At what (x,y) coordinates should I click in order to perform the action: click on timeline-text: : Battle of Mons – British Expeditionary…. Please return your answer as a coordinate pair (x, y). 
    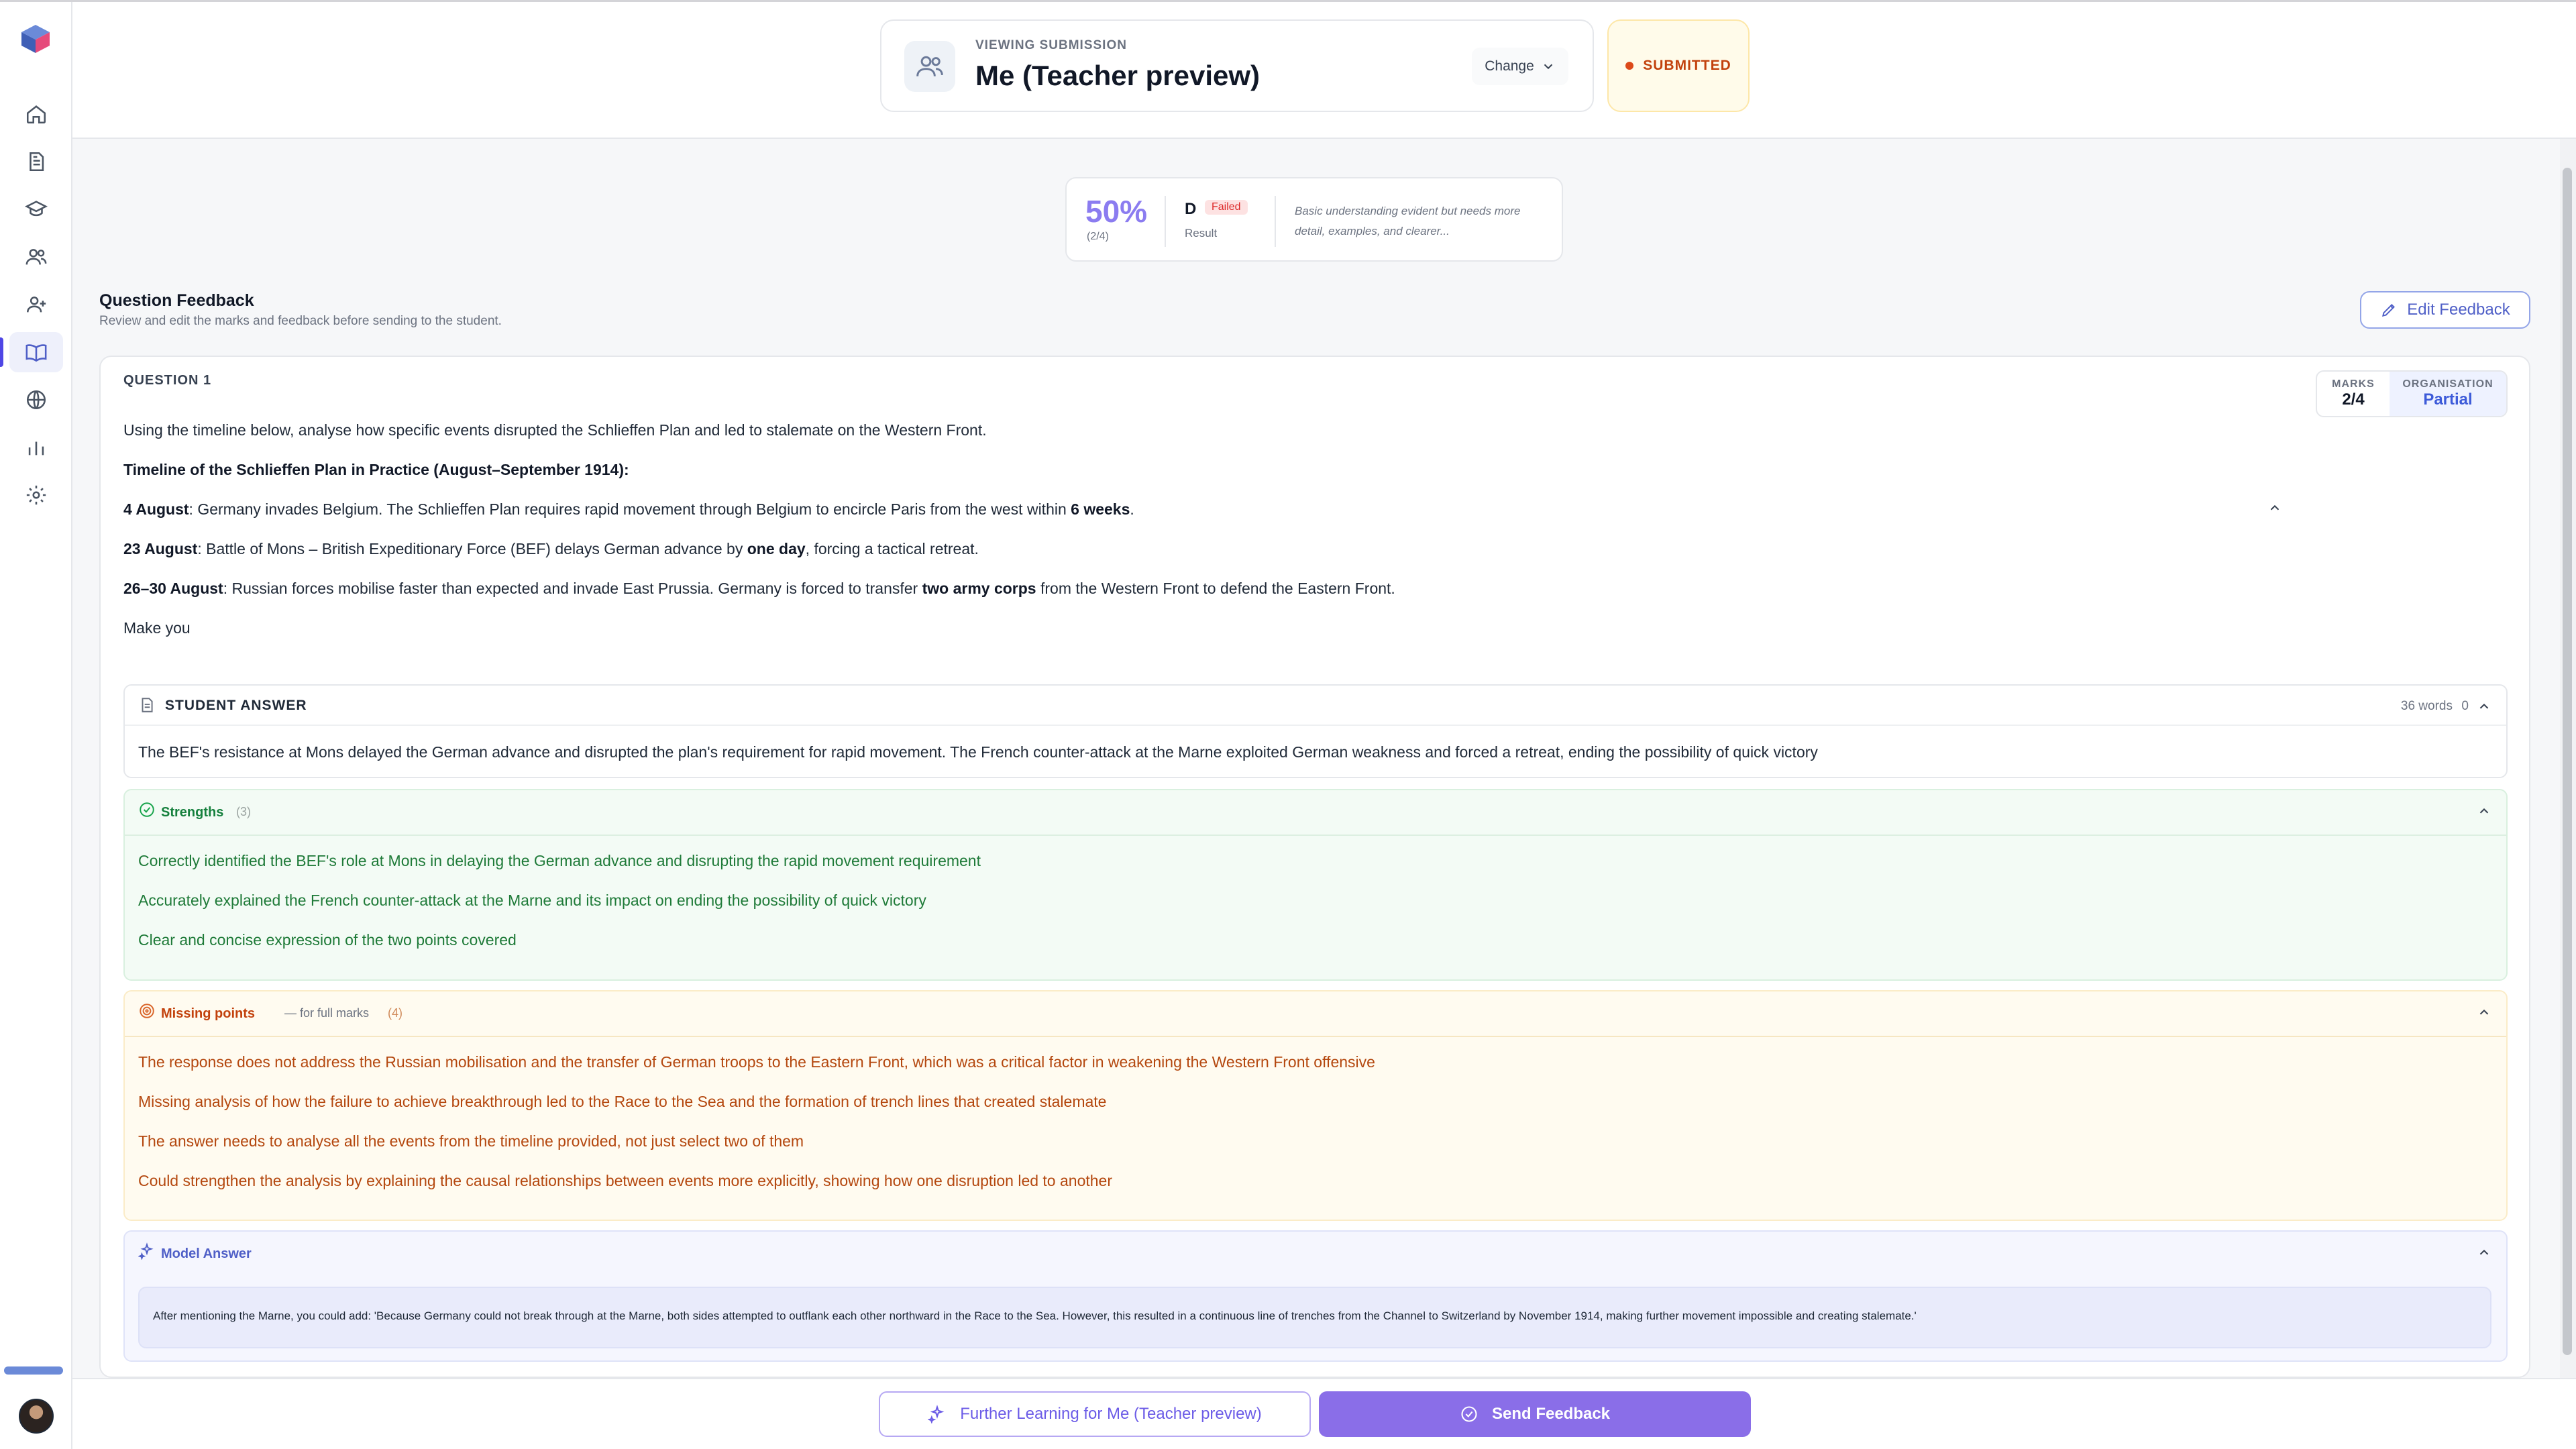
    Looking at the image, I should click on (472, 548).